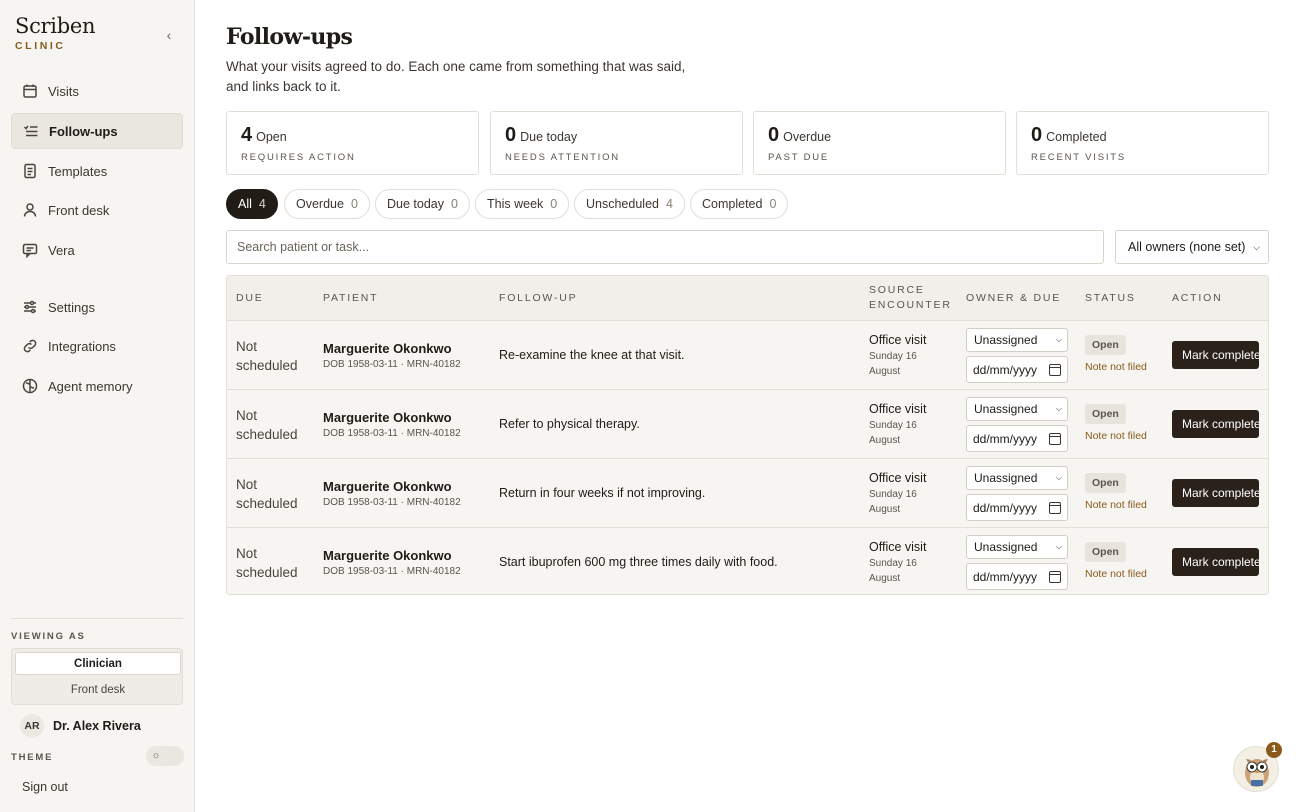  What do you see at coordinates (807, 137) in the screenshot?
I see `stat-label: Overdue` at bounding box center [807, 137].